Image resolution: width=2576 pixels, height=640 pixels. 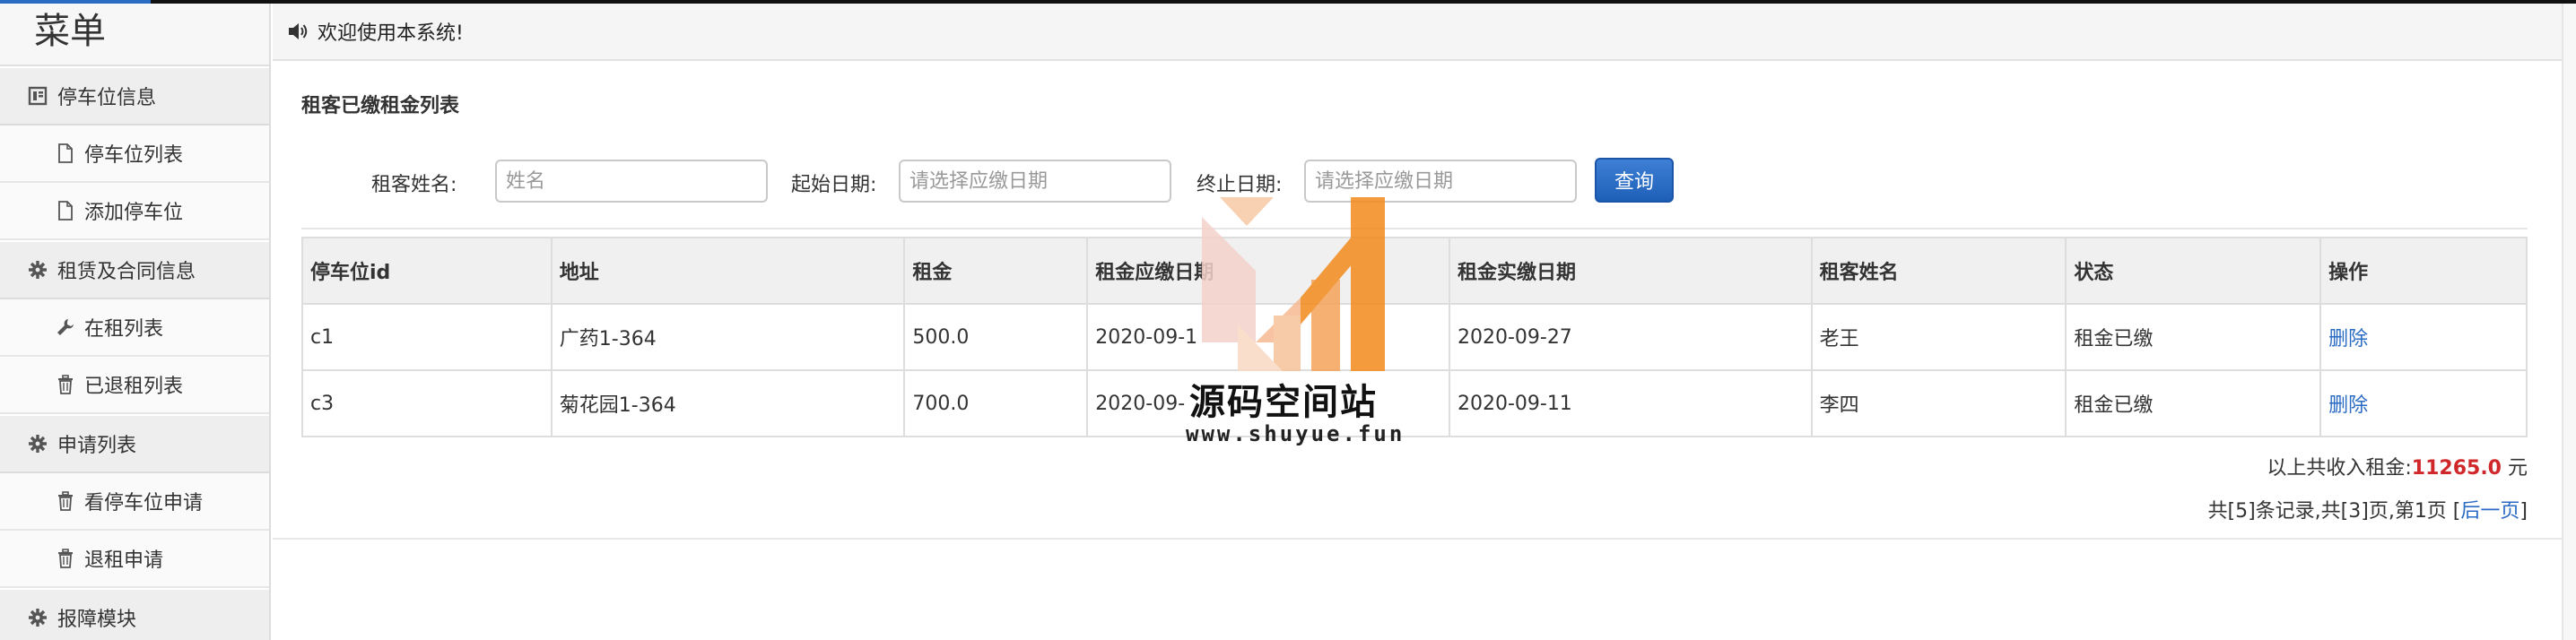 I want to click on column-header: 状态, so click(x=2193, y=271).